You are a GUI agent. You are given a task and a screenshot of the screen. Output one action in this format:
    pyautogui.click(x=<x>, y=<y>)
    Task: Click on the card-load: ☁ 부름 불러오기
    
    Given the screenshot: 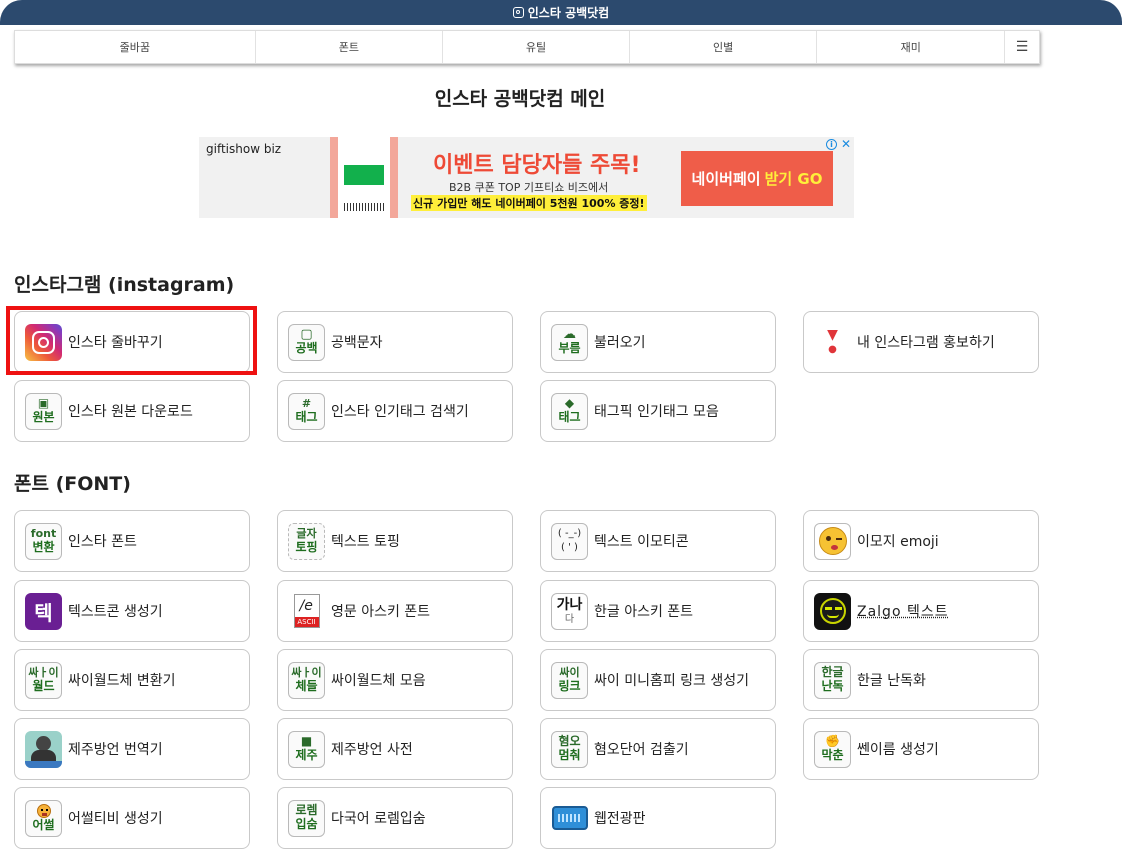 What is the action you would take?
    pyautogui.click(x=658, y=342)
    